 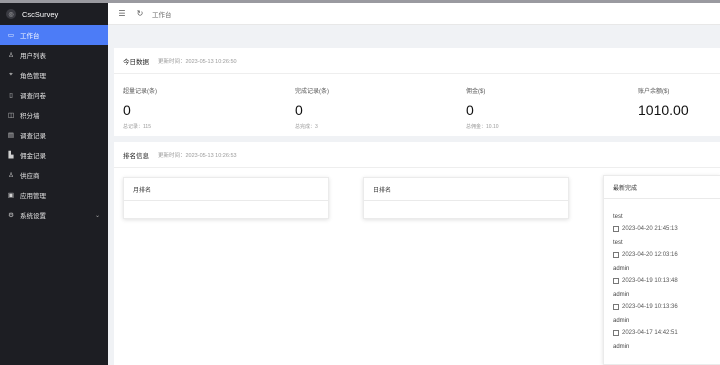 I want to click on sidebar-item-label: 调查记录, so click(x=33, y=136).